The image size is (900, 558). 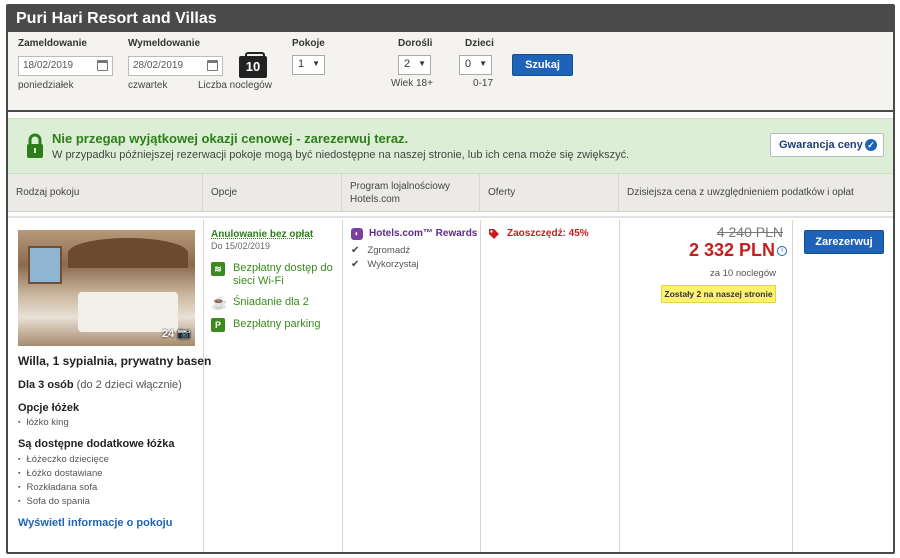 What do you see at coordinates (218, 269) in the screenshot?
I see `wifi-icon: ≋` at bounding box center [218, 269].